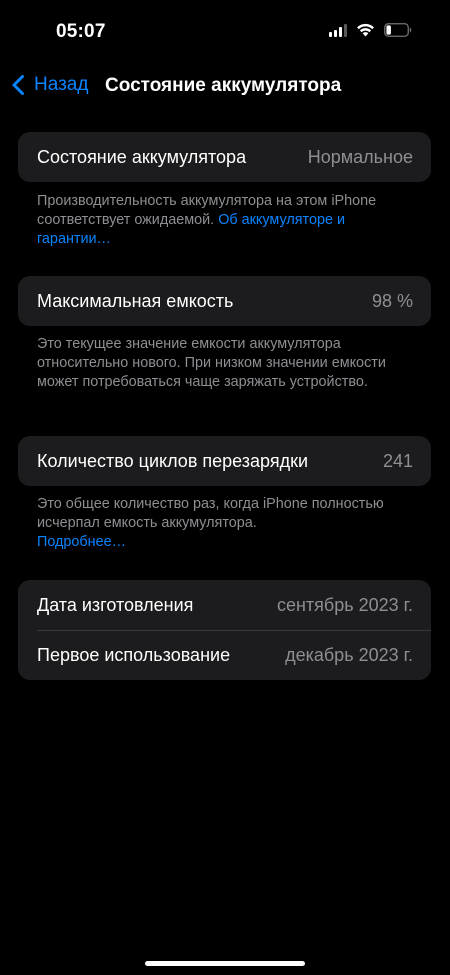 The image size is (450, 975). I want to click on status-icons, so click(370, 30).